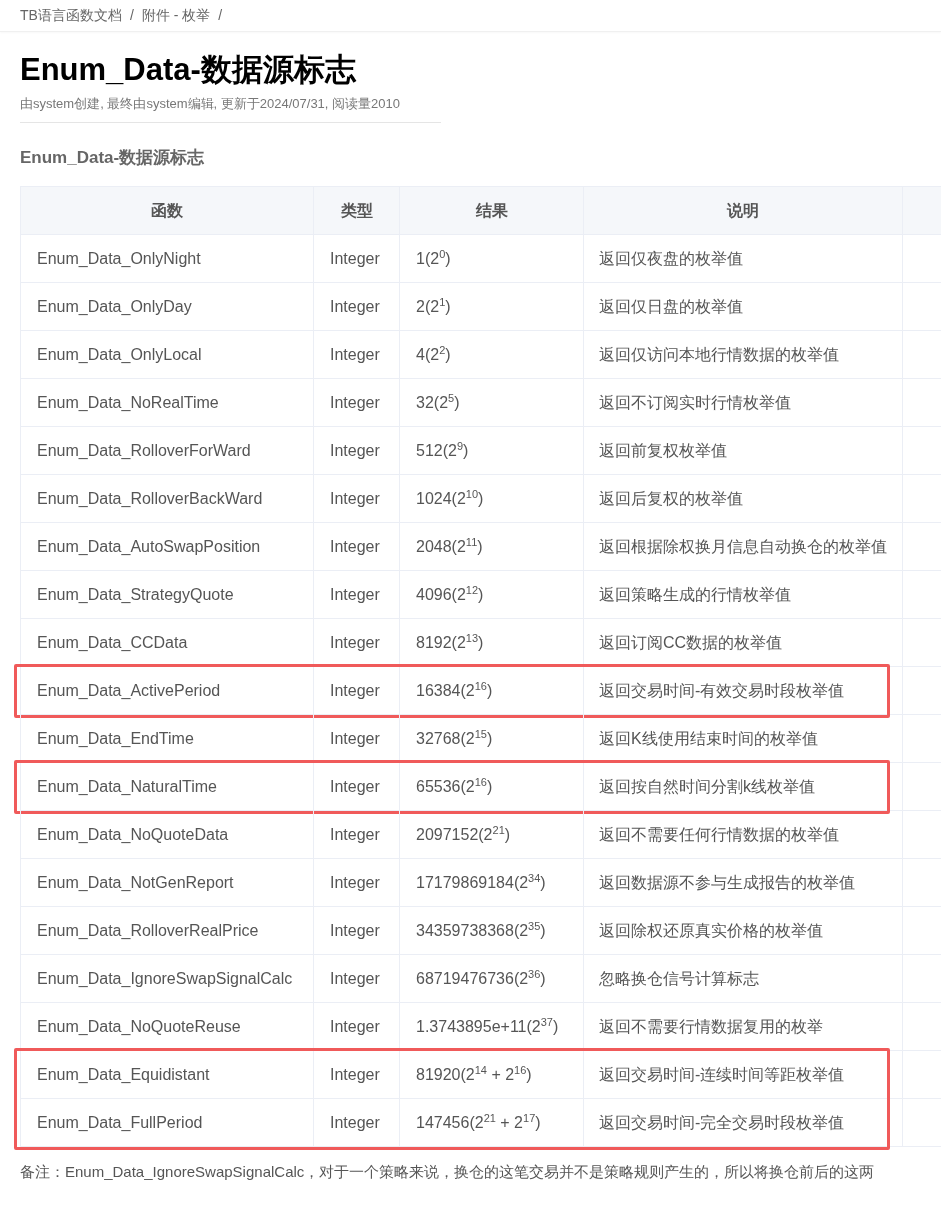 This screenshot has height=1206, width=941. What do you see at coordinates (743, 354) in the screenshot?
I see `description-cell: 返回仅访问本地行情数据的枚举值` at bounding box center [743, 354].